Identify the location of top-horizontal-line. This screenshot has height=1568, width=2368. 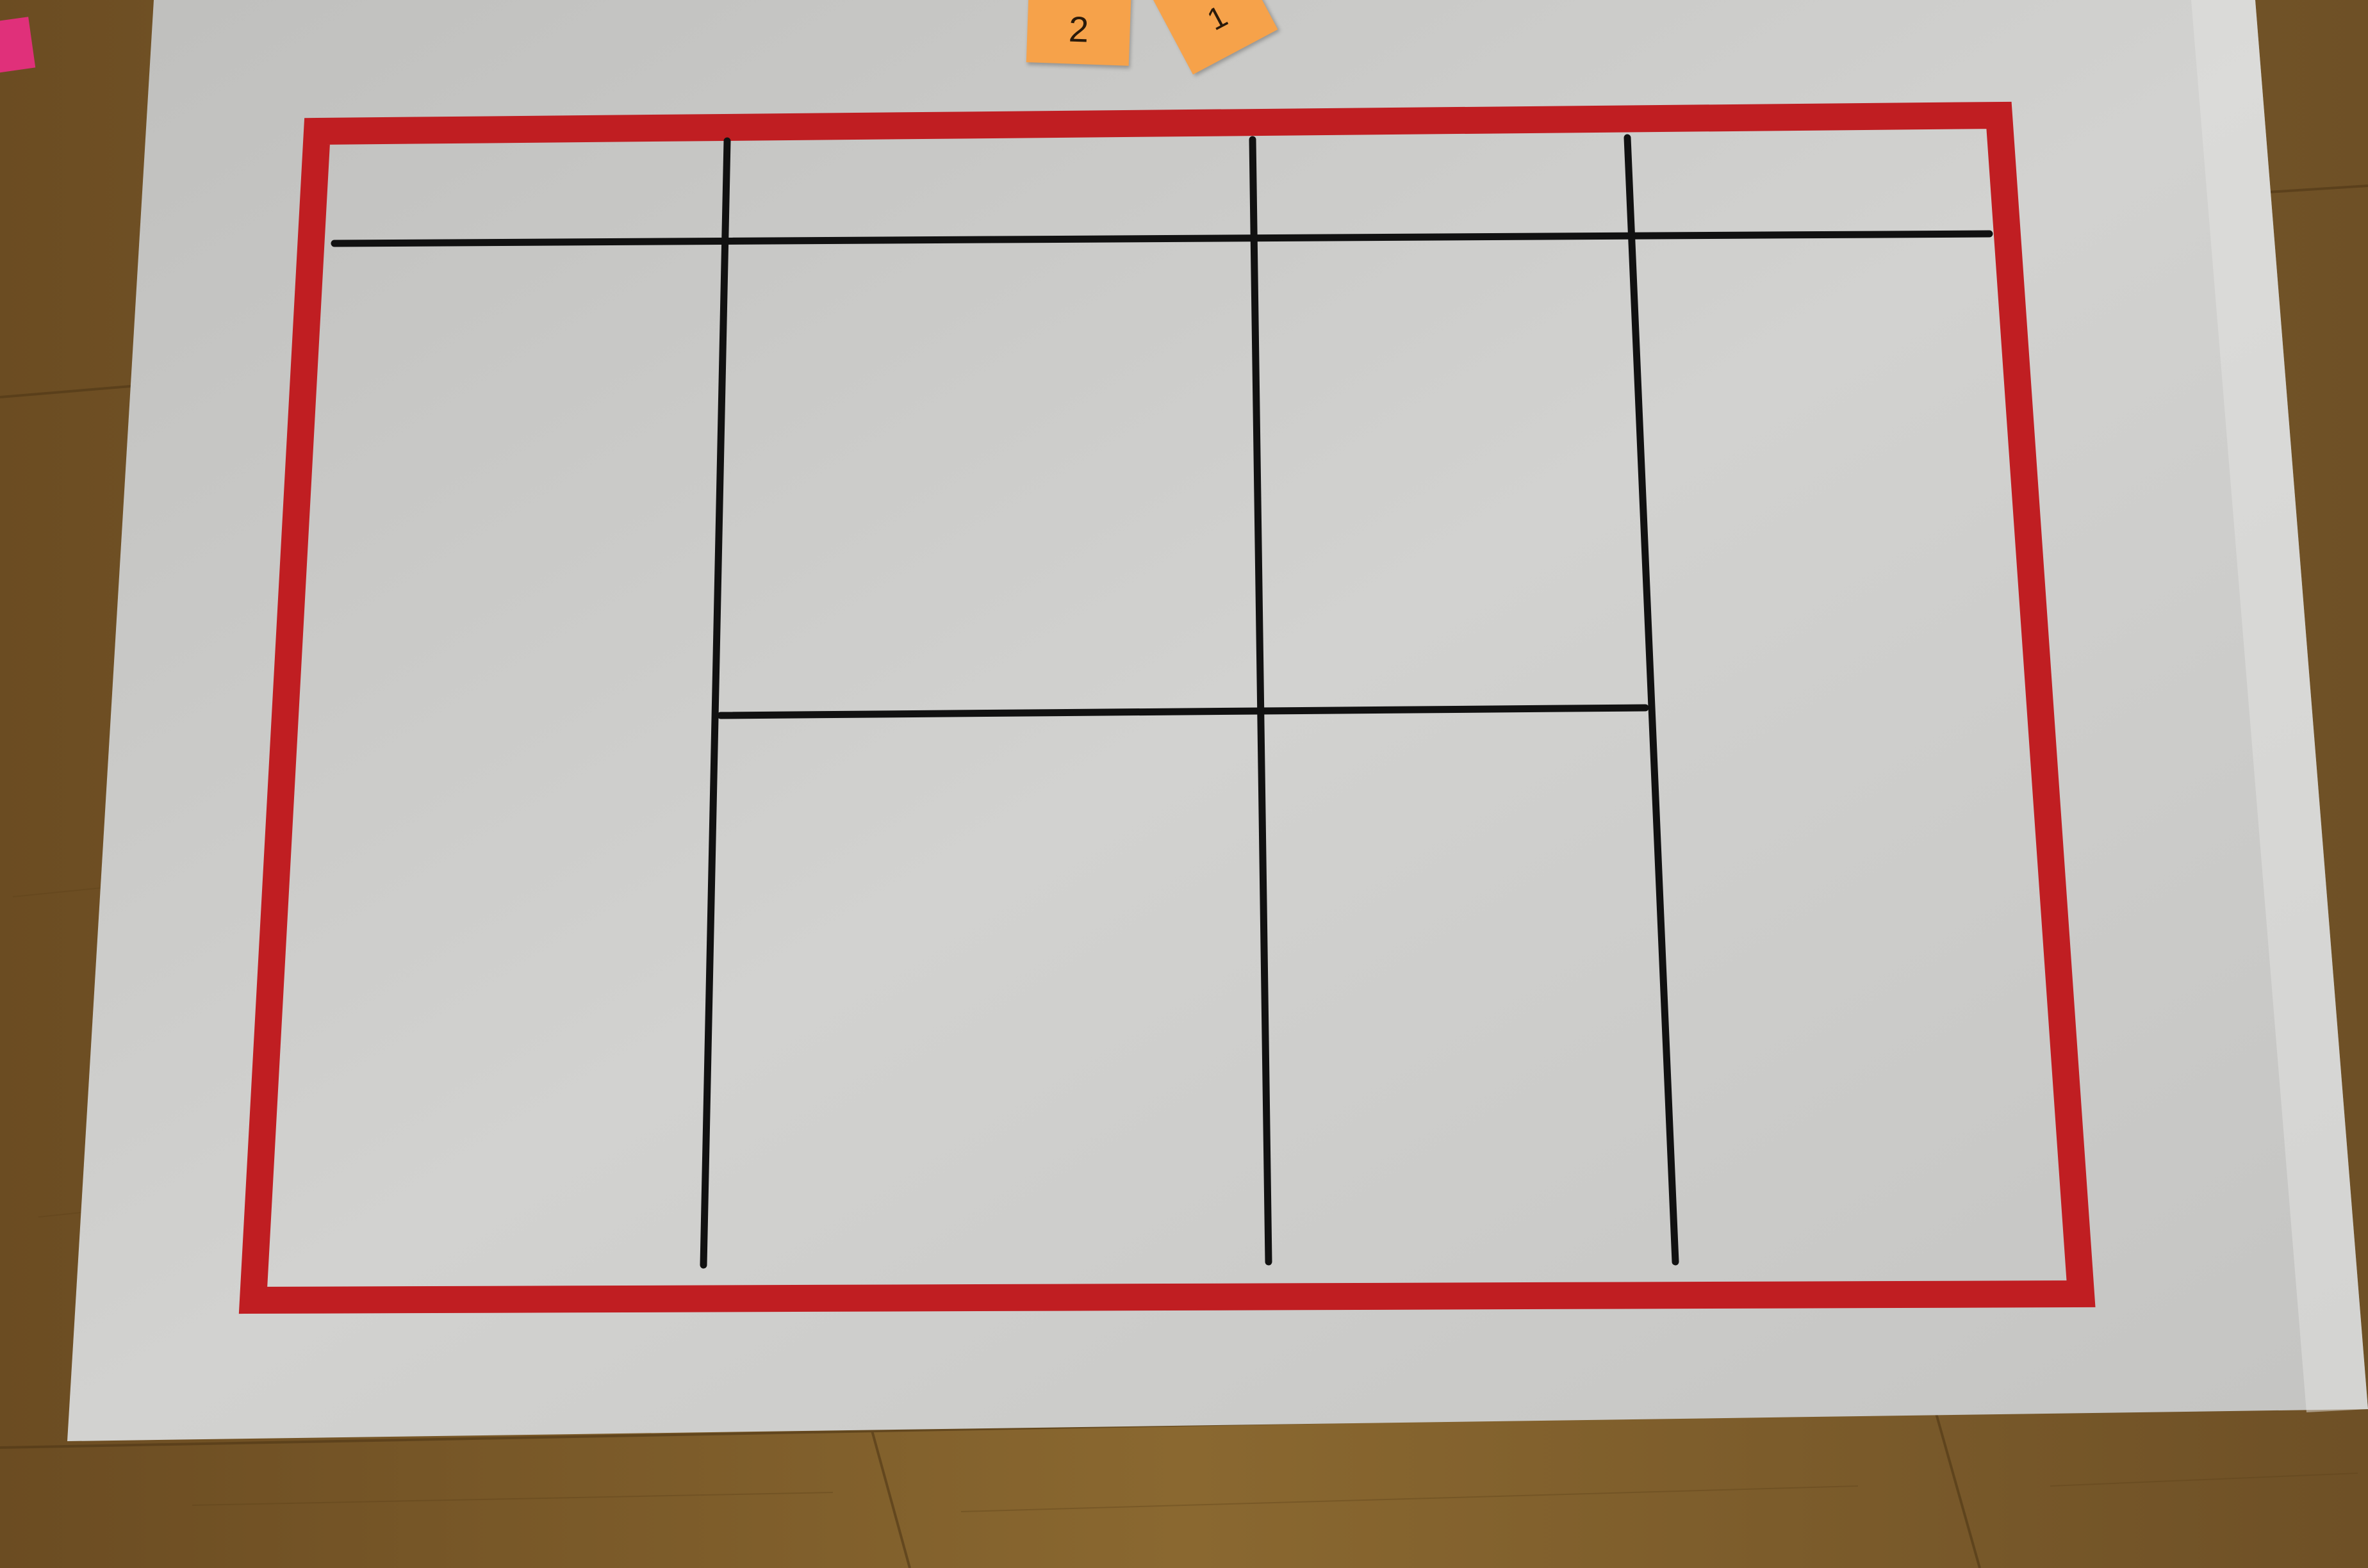
(1162, 238).